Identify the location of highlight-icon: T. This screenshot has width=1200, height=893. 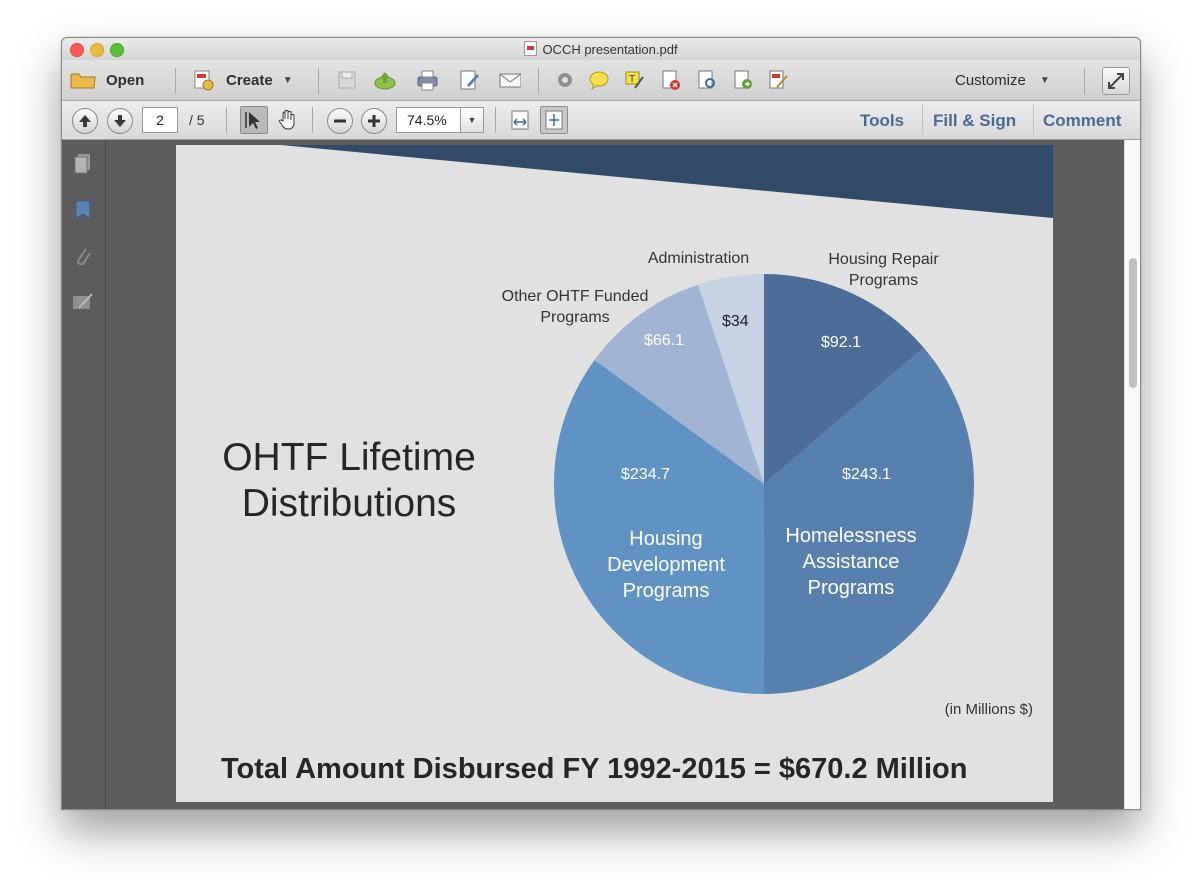
(634, 80).